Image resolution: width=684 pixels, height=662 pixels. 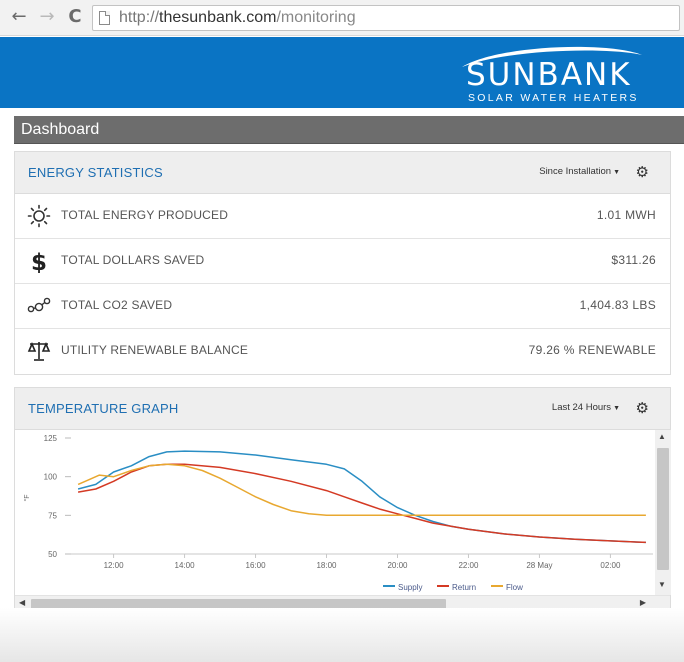 What do you see at coordinates (662, 584) in the screenshot?
I see `scroll-down-icon: ▼` at bounding box center [662, 584].